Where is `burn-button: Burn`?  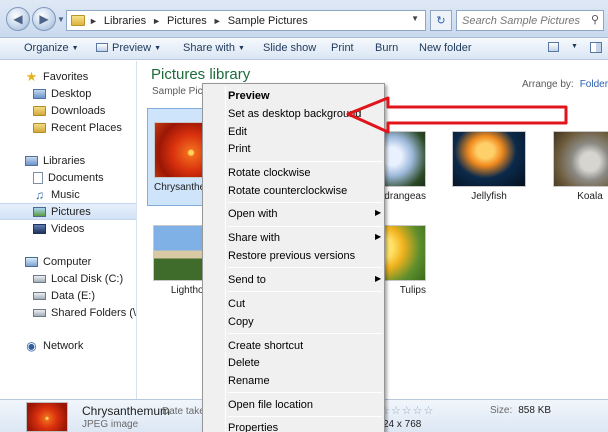
burn-button: Burn is located at coordinates (386, 48).